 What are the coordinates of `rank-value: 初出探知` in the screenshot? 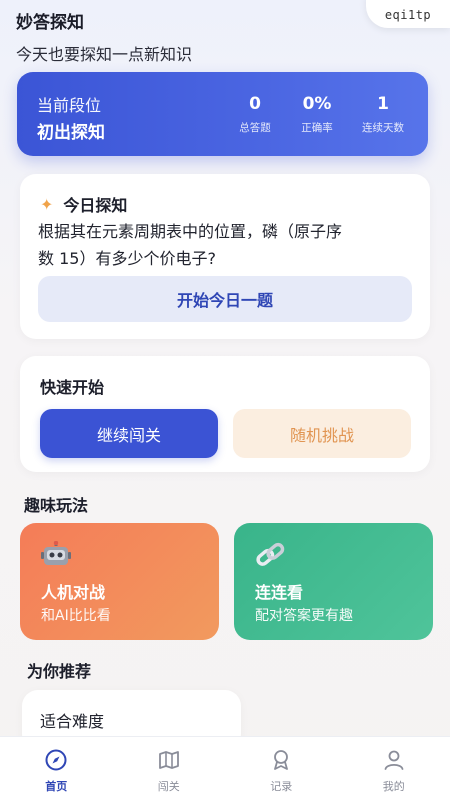 It's located at (71, 133).